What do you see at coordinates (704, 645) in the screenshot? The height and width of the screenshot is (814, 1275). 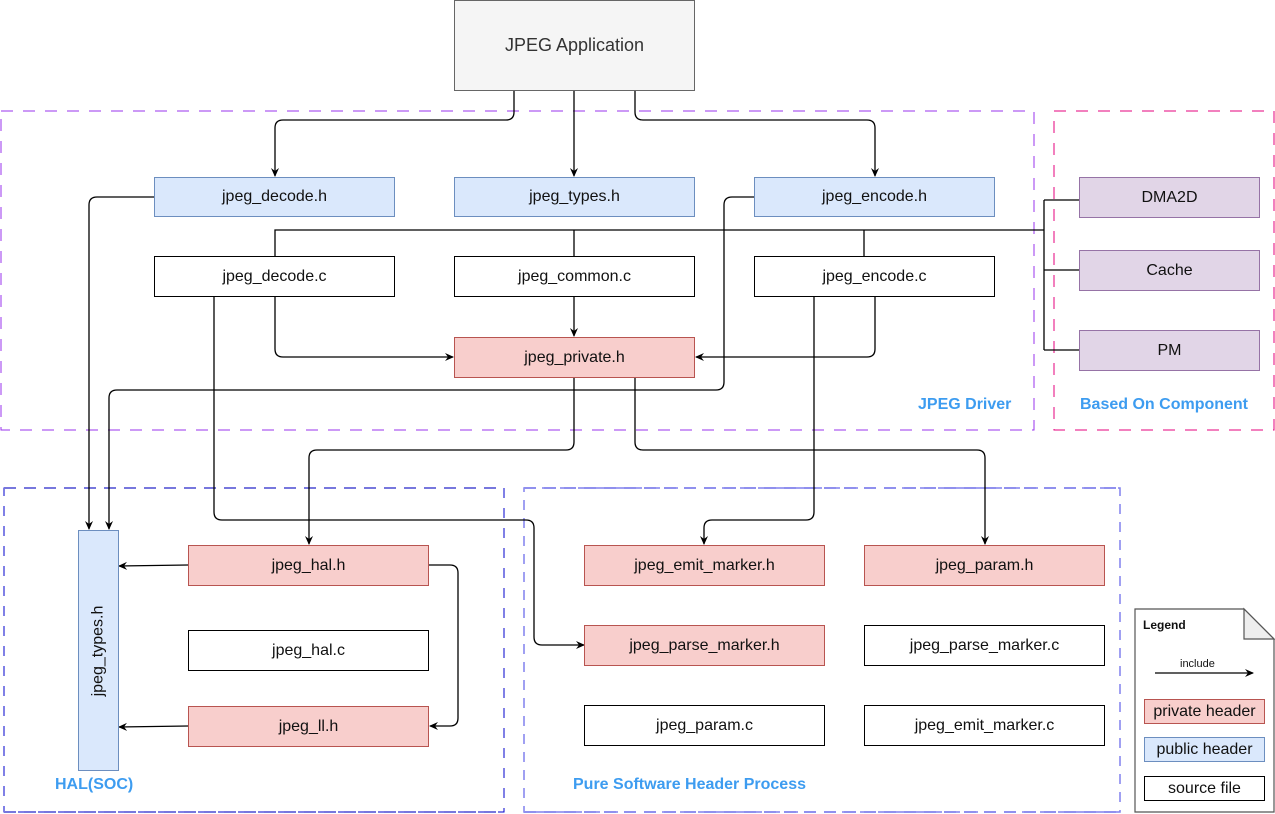 I see `jpeg-parse-marker-h-node: jpeg_parse_marker.h` at bounding box center [704, 645].